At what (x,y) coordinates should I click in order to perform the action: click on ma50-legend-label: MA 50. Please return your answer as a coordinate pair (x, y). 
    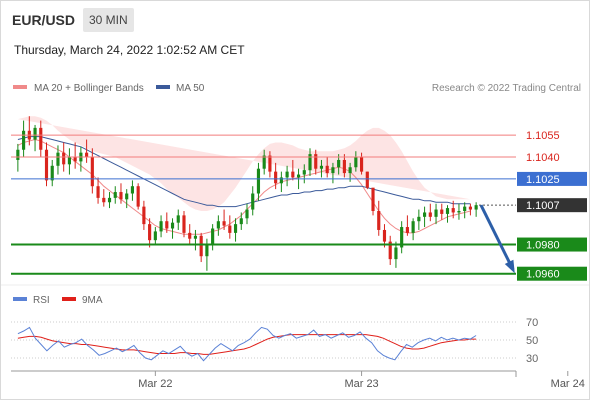
    Looking at the image, I should click on (190, 88).